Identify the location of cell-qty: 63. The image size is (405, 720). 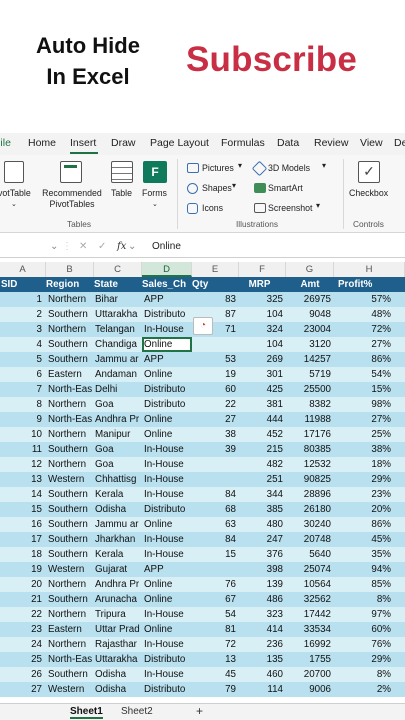
(215, 524).